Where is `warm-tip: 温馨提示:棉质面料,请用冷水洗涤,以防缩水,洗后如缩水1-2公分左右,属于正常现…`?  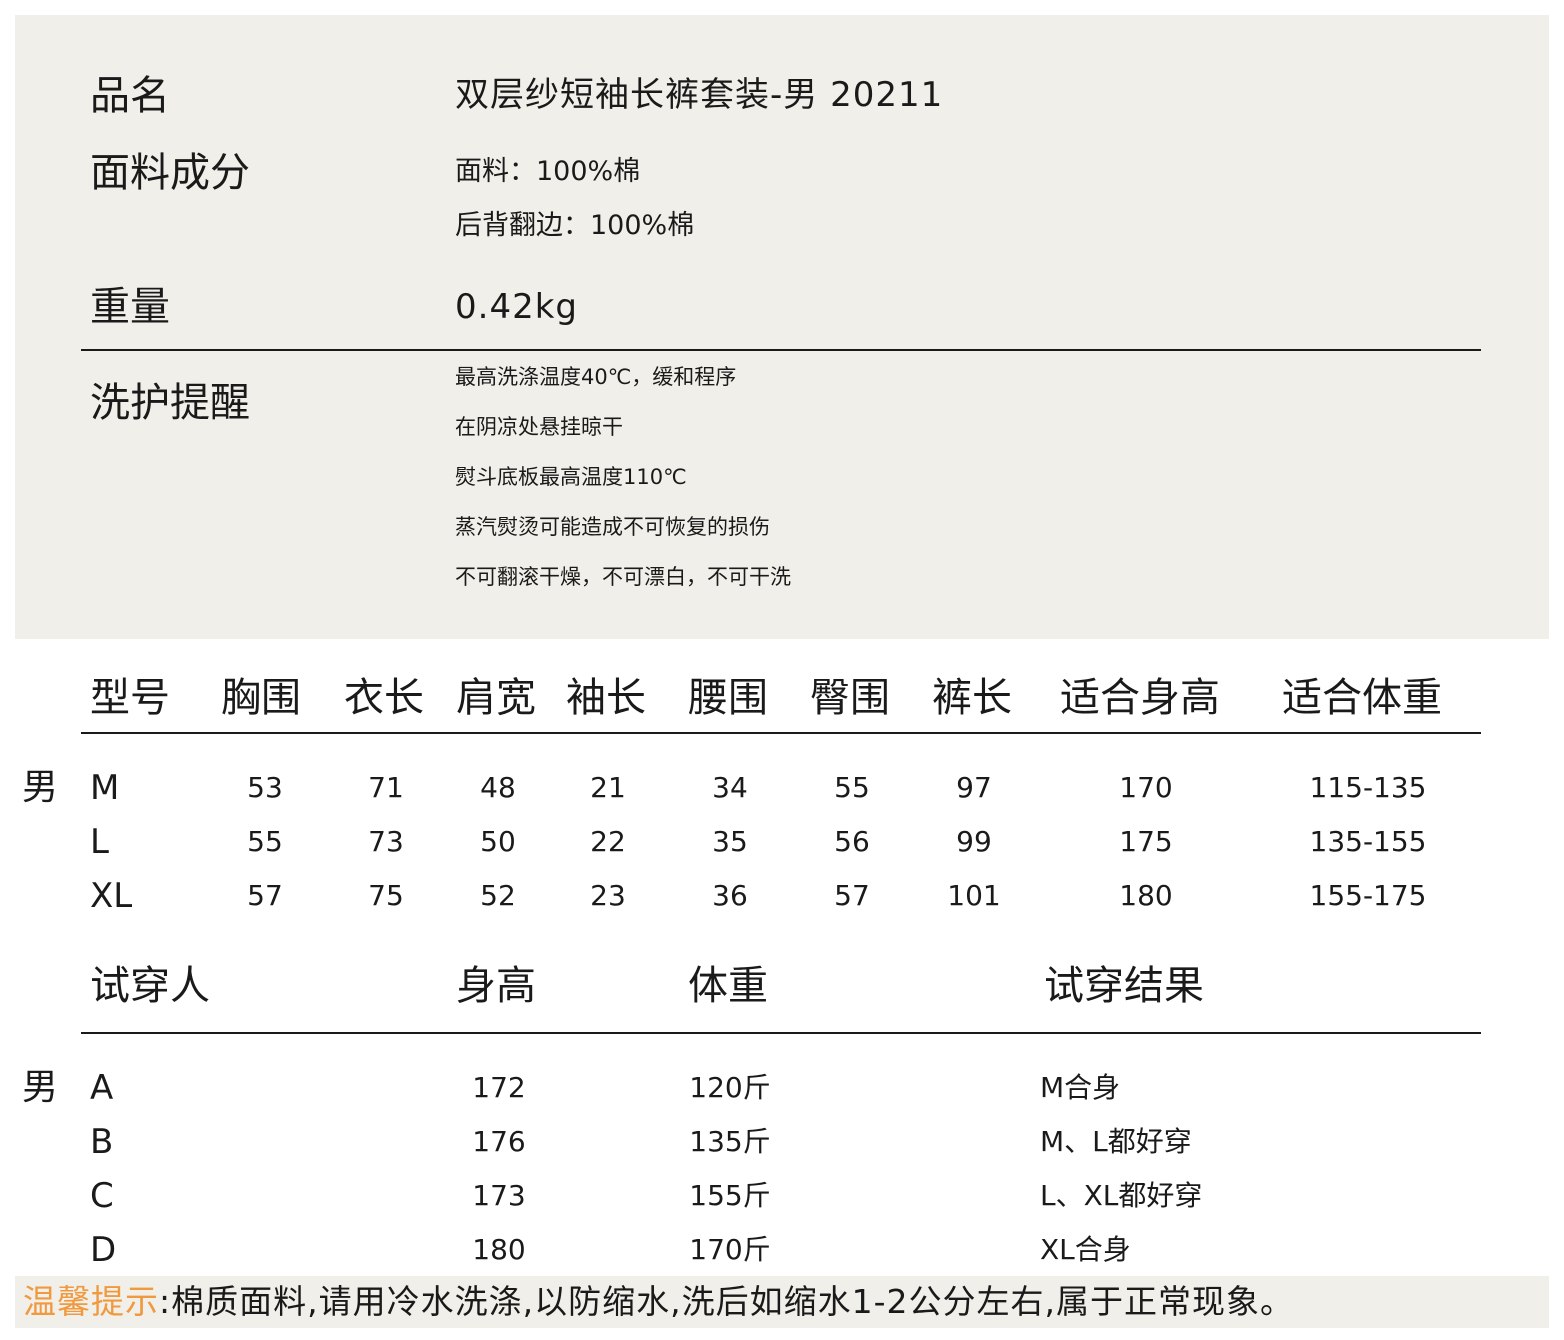 warm-tip: 温馨提示:棉质面料,请用冷水洗涤,以防缩水,洗后如缩水1-2公分左右,属于正常现… is located at coordinates (658, 1302).